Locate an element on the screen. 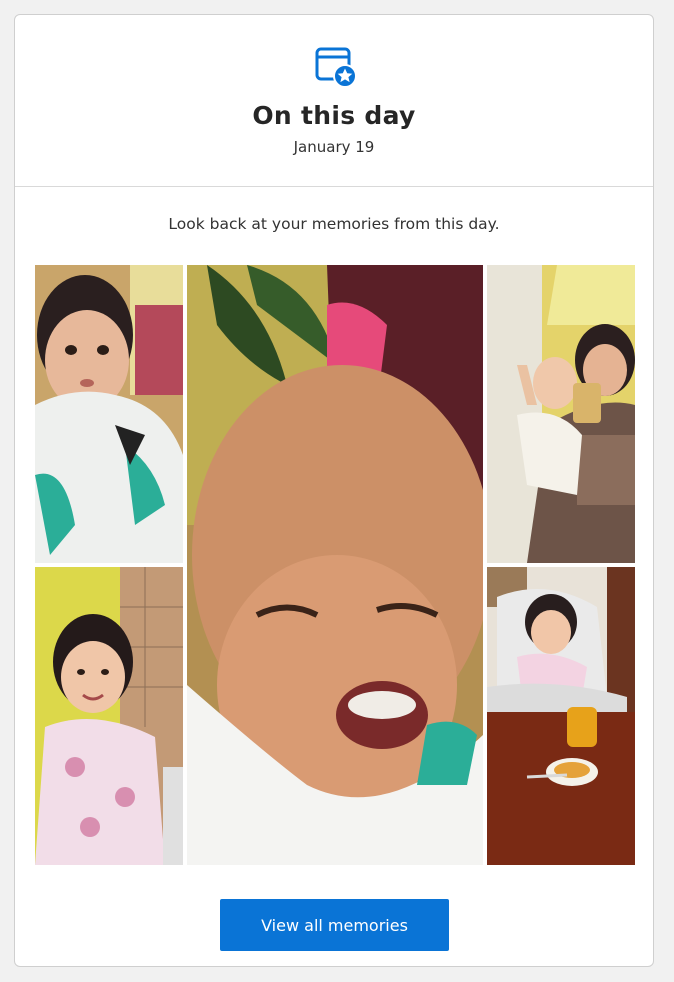  calendar-star-icon is located at coordinates (336, 67).